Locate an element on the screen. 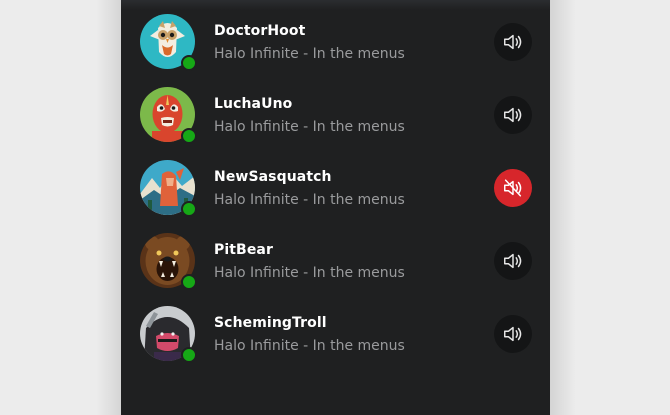  muted-speaker-icon is located at coordinates (513, 188).